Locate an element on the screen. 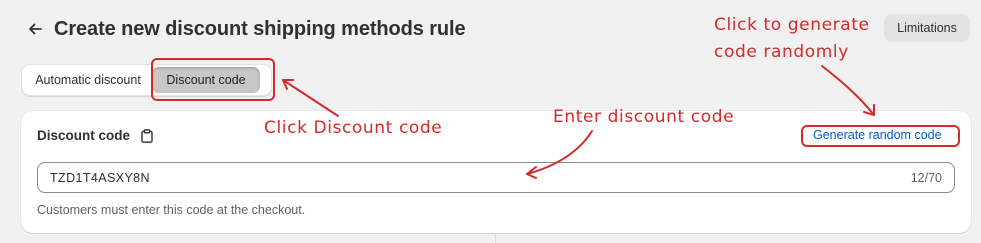 The width and height of the screenshot is (981, 243). discount-code-heading: Discount code is located at coordinates (95, 135).